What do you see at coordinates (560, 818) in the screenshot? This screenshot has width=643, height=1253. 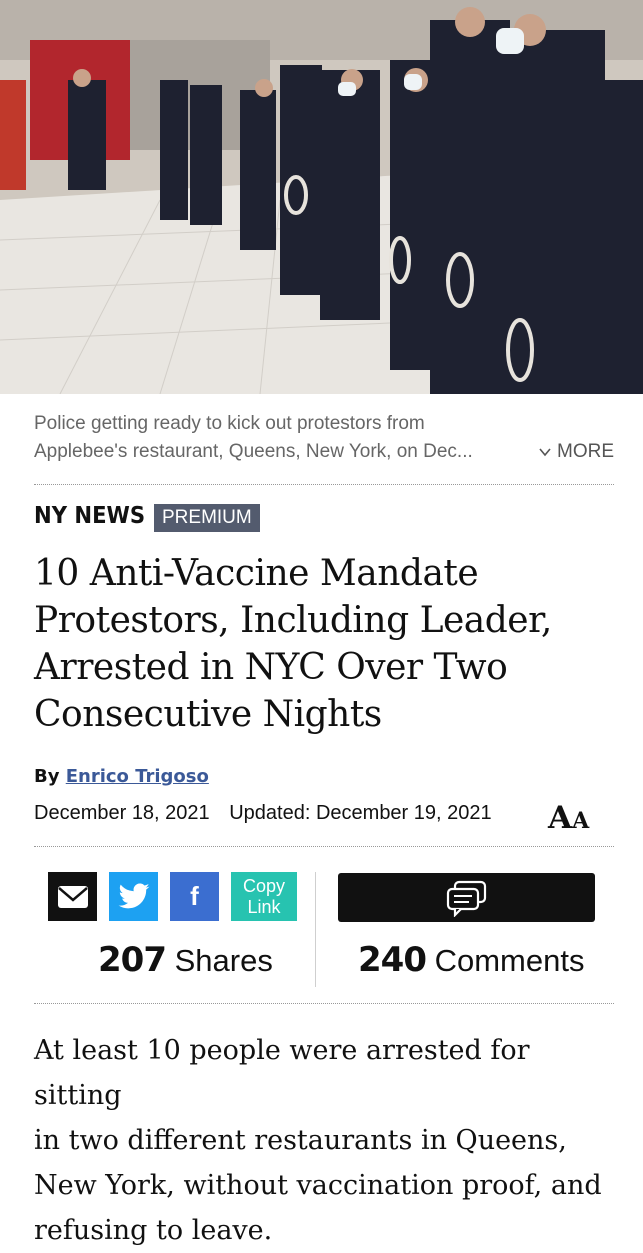 I see `font-size-large-glyph: A` at bounding box center [560, 818].